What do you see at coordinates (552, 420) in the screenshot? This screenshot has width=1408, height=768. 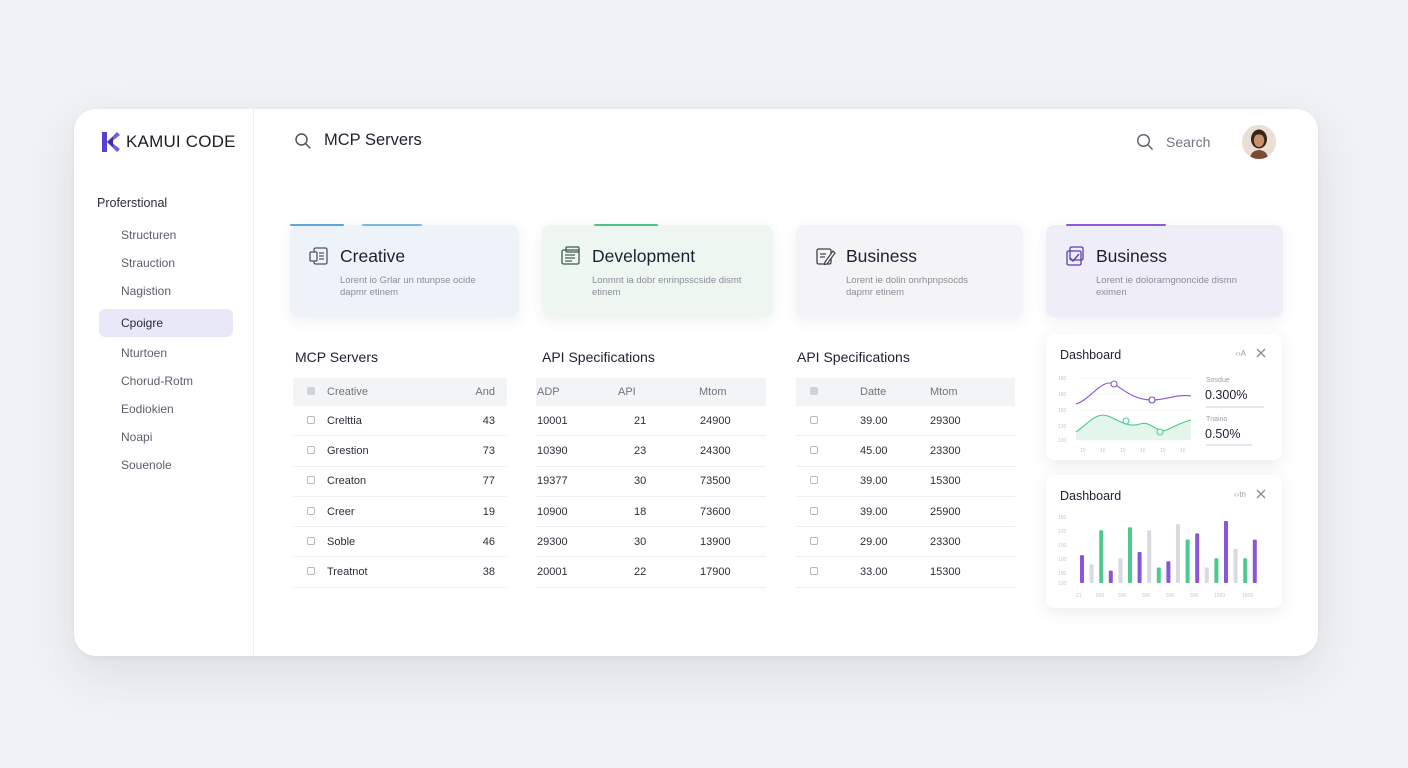 I see `table-cell: 10001` at bounding box center [552, 420].